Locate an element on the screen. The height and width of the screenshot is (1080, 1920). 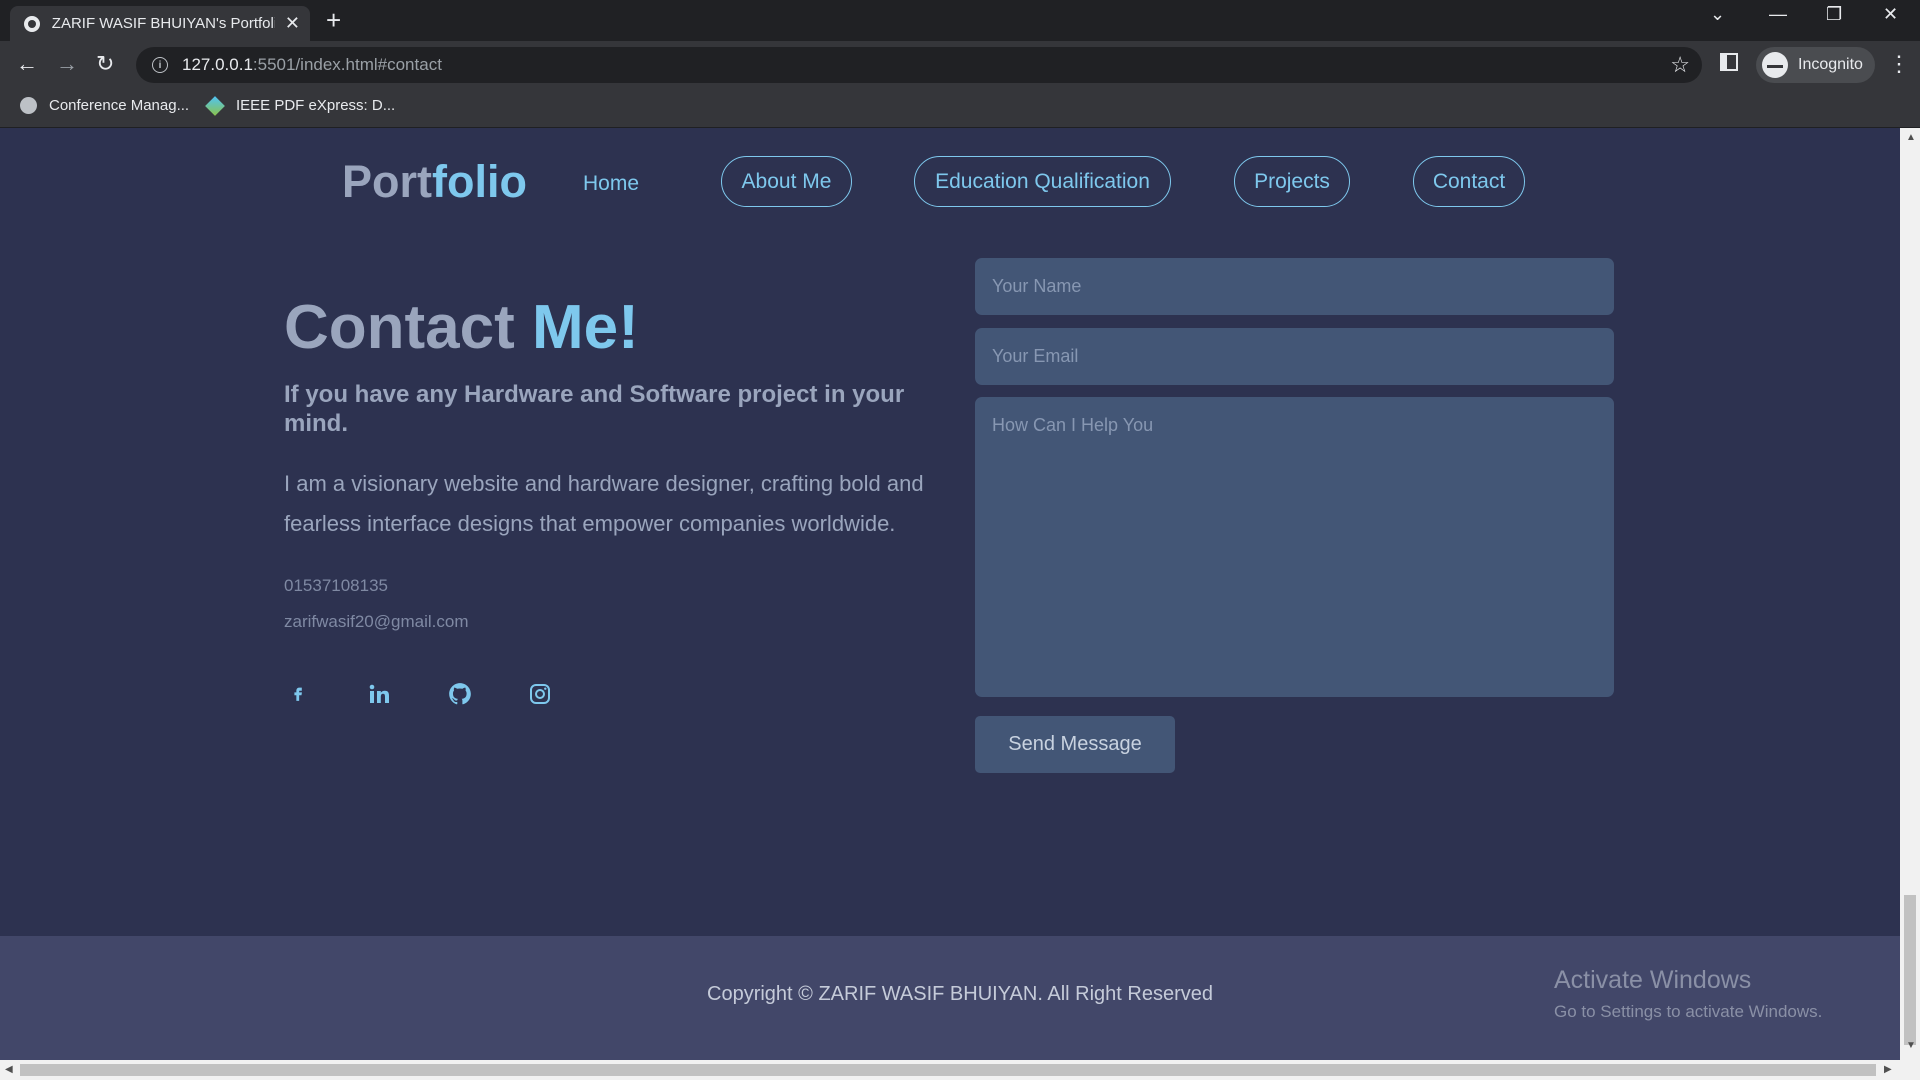
side-panel-icon is located at coordinates (1729, 62).